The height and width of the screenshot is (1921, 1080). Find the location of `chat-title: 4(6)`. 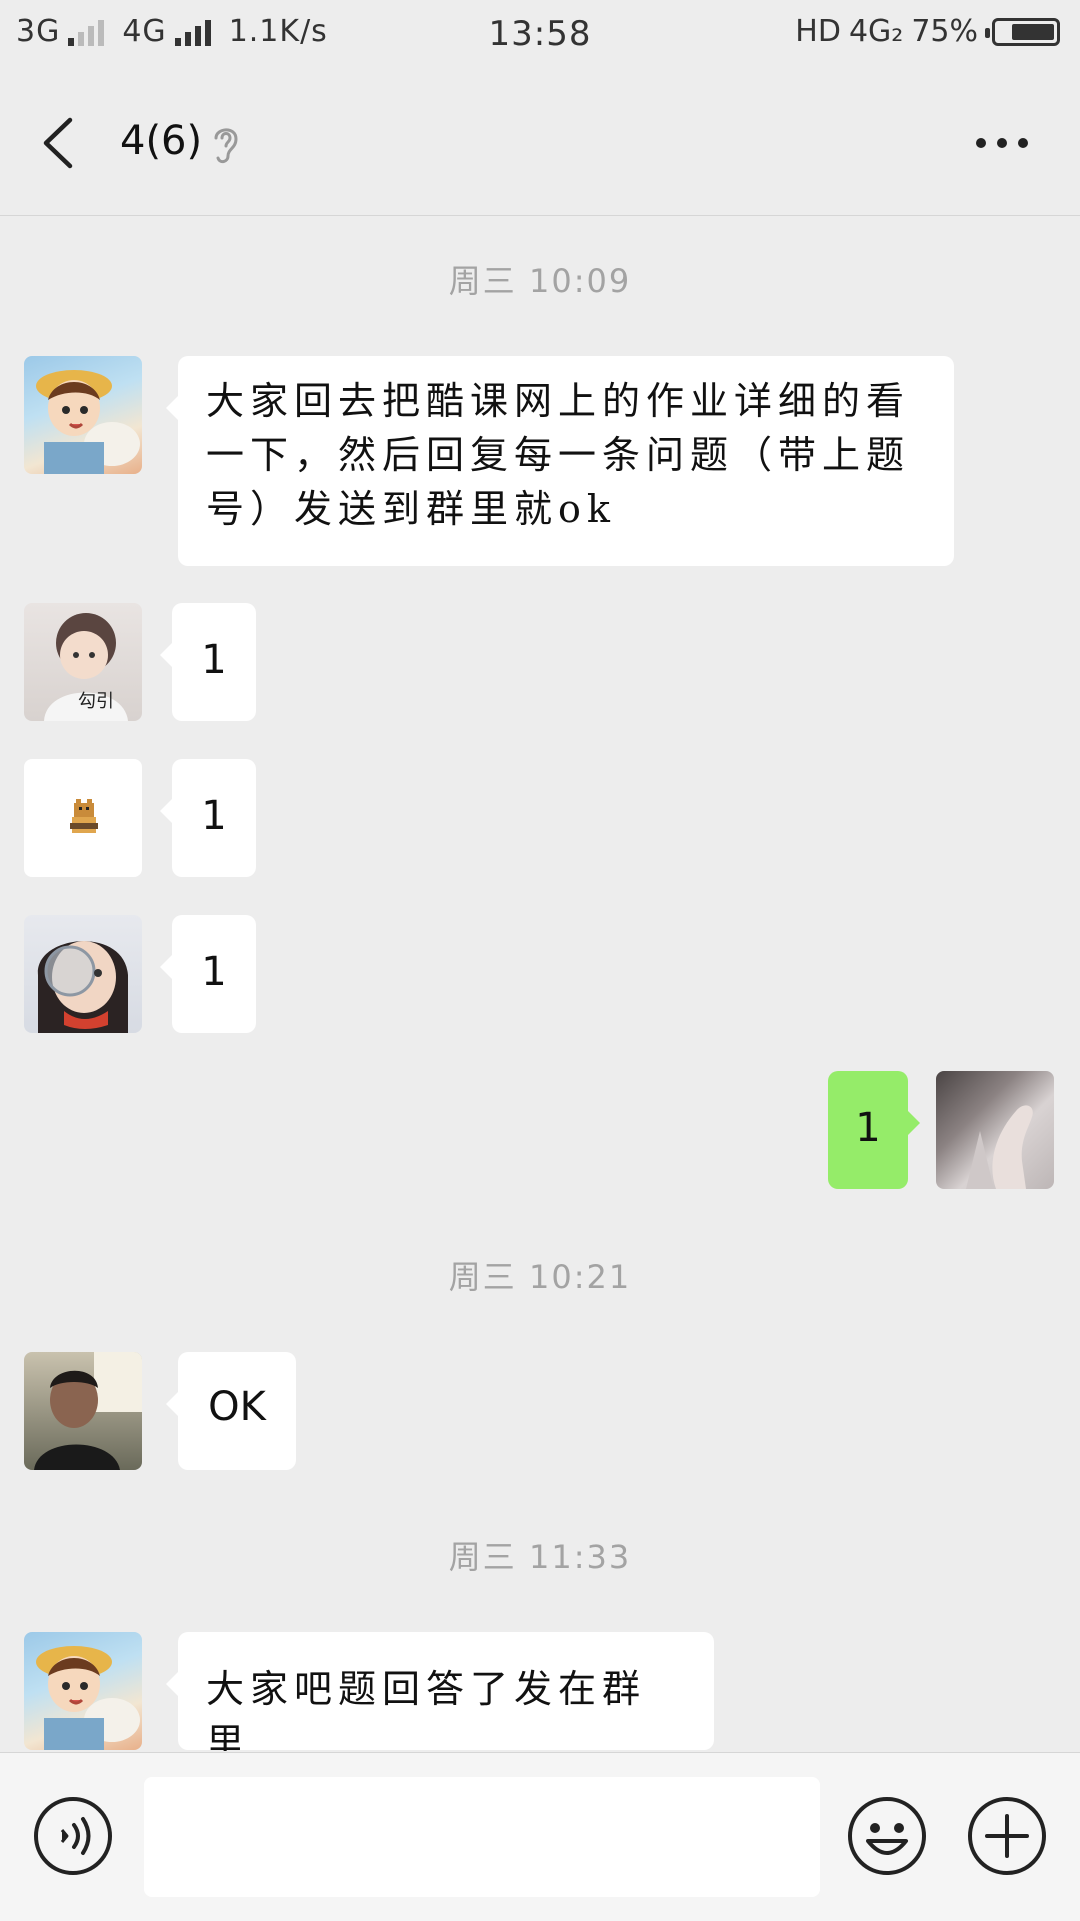

chat-title: 4(6) is located at coordinates (161, 141).